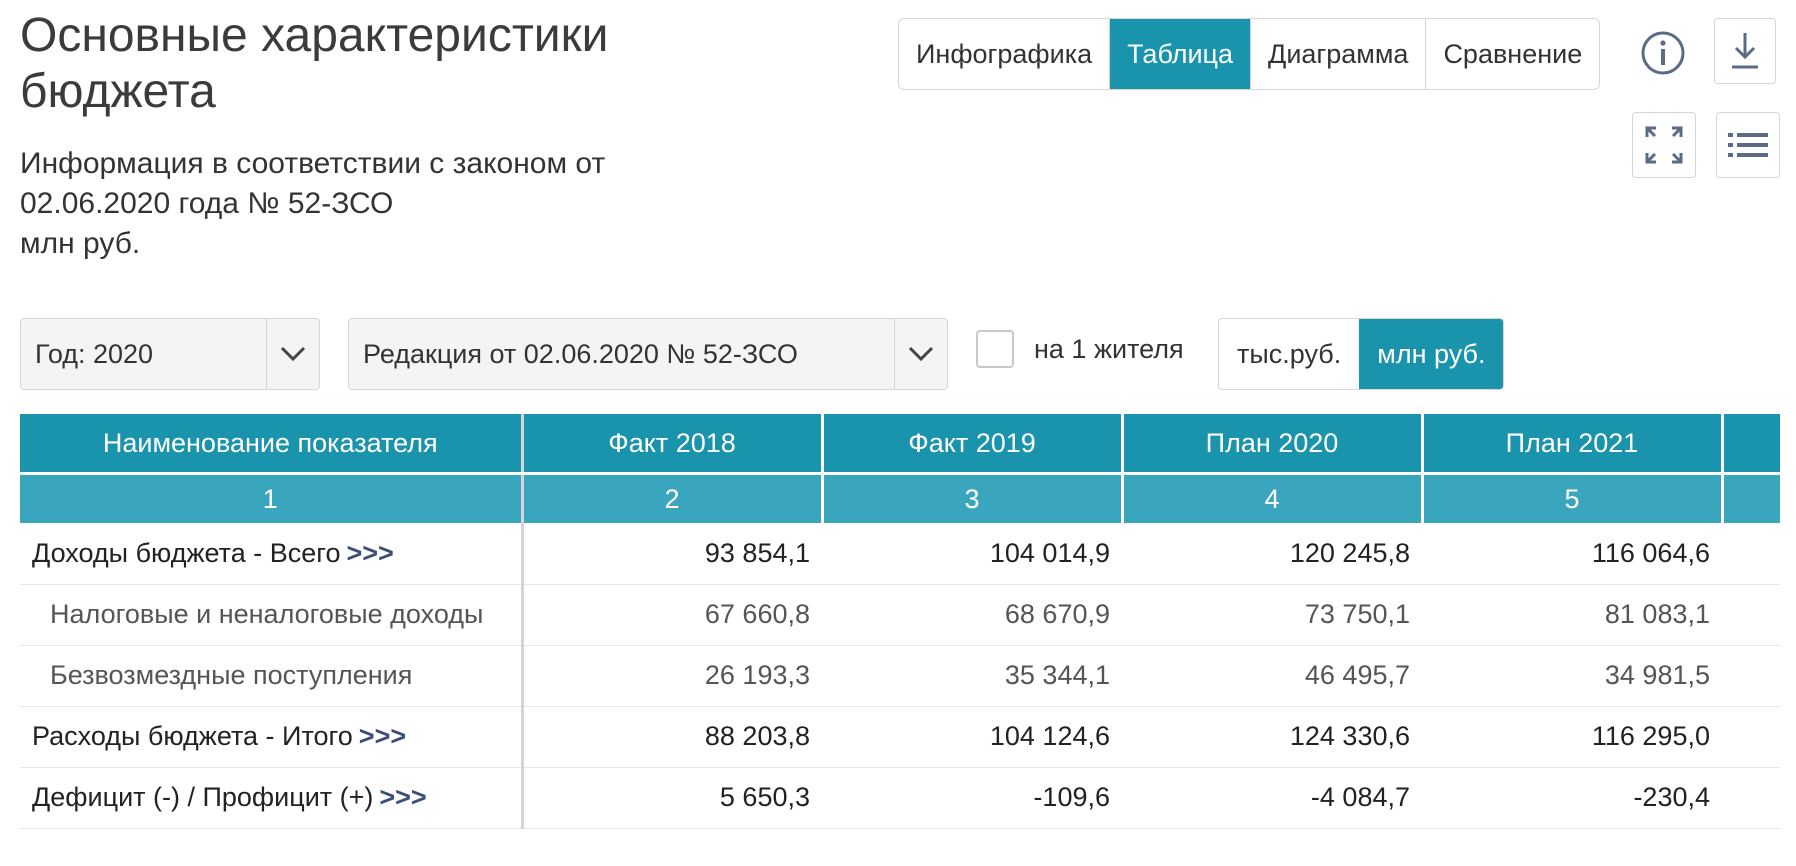  Describe the element at coordinates (972, 676) in the screenshot. I see `table-cell: 35 344,1` at that location.